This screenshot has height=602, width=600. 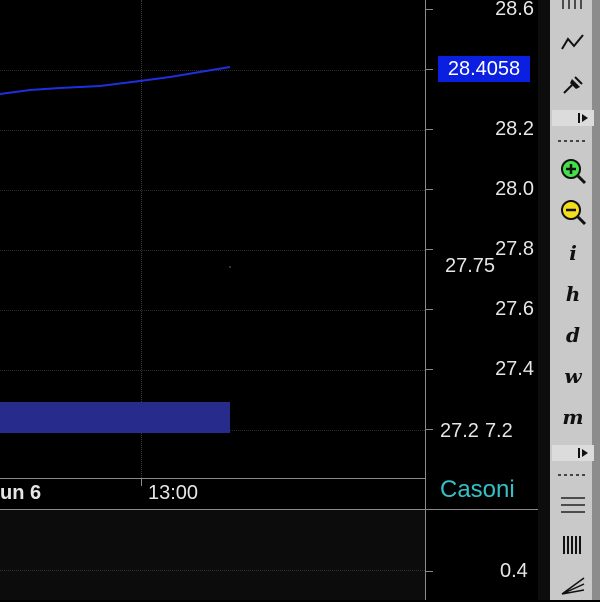 I want to click on pin-icon, so click(x=573, y=85).